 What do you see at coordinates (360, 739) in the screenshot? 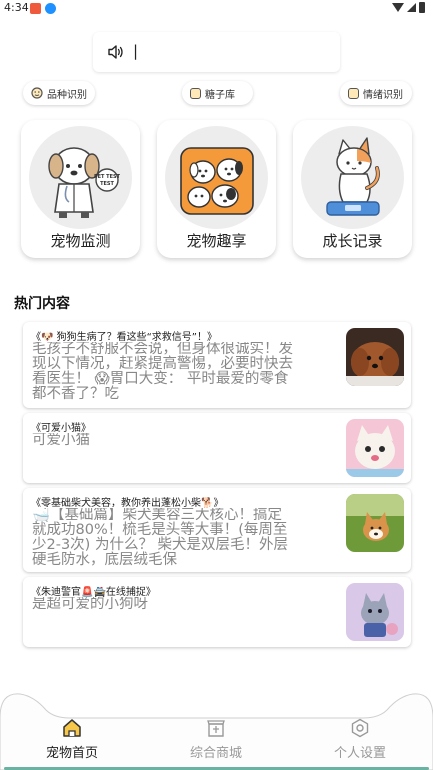
I see `nav-settings: 个人设置` at bounding box center [360, 739].